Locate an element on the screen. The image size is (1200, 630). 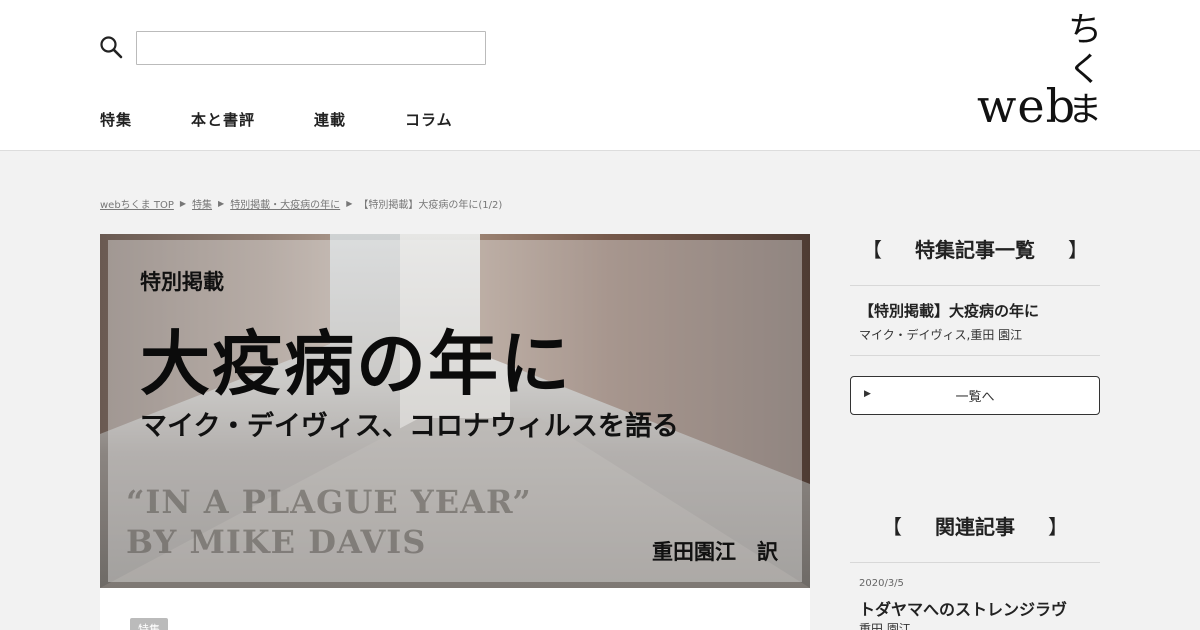
article-body: 特集 is located at coordinates (455, 609).